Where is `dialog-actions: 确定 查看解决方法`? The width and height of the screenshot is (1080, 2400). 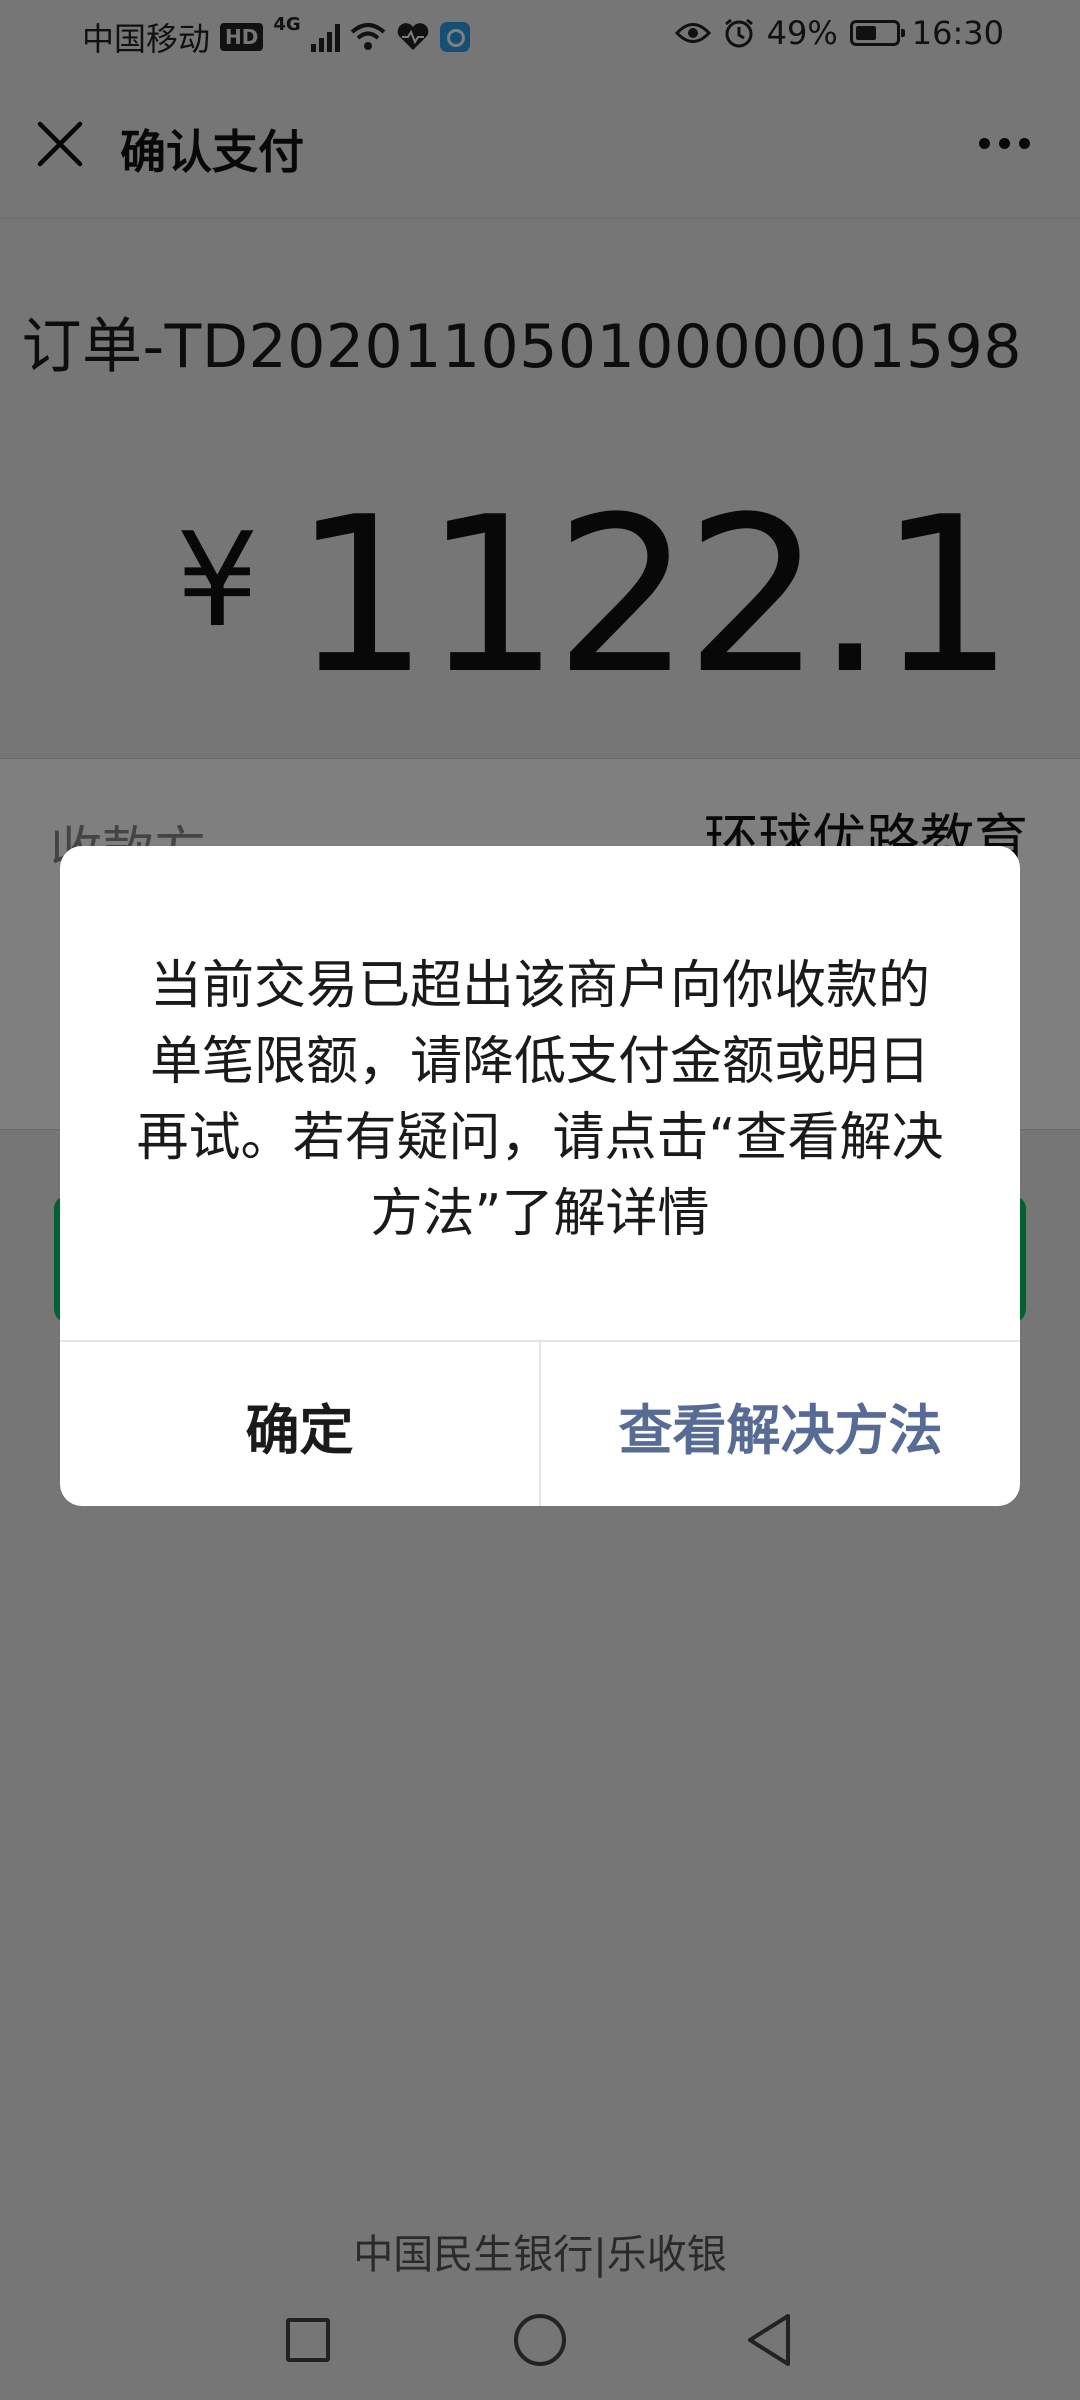 dialog-actions: 确定 查看解决方法 is located at coordinates (540, 1423).